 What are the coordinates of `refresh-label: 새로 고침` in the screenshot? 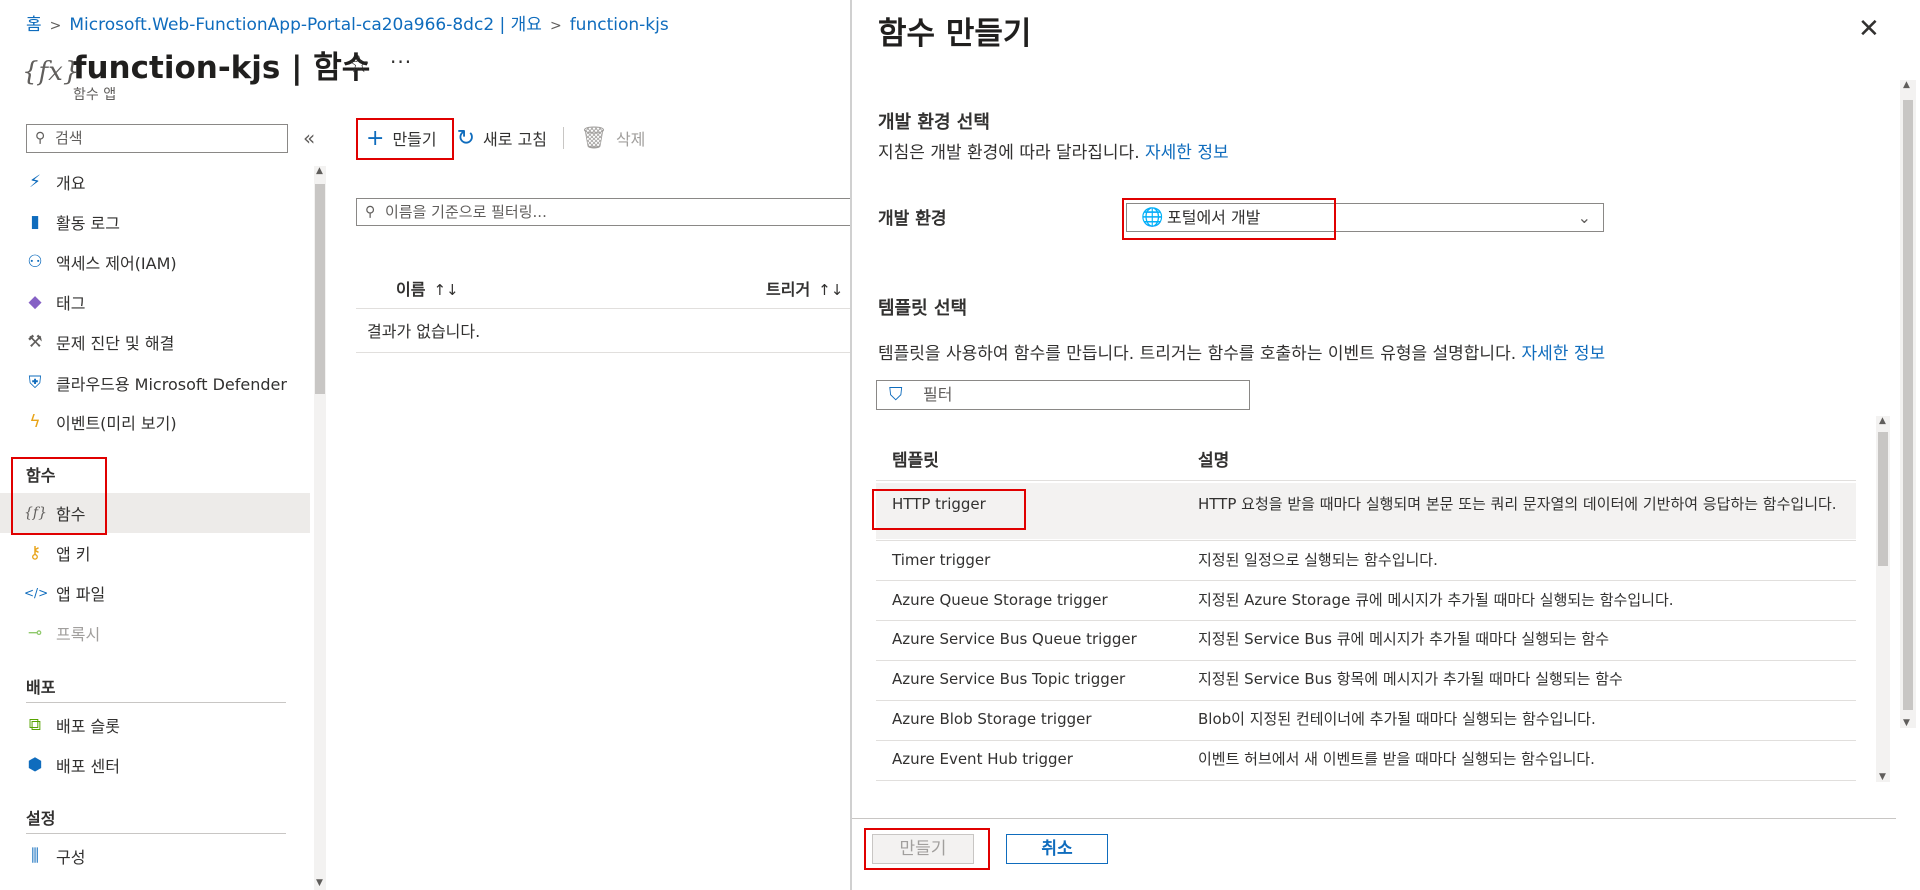 It's located at (515, 139).